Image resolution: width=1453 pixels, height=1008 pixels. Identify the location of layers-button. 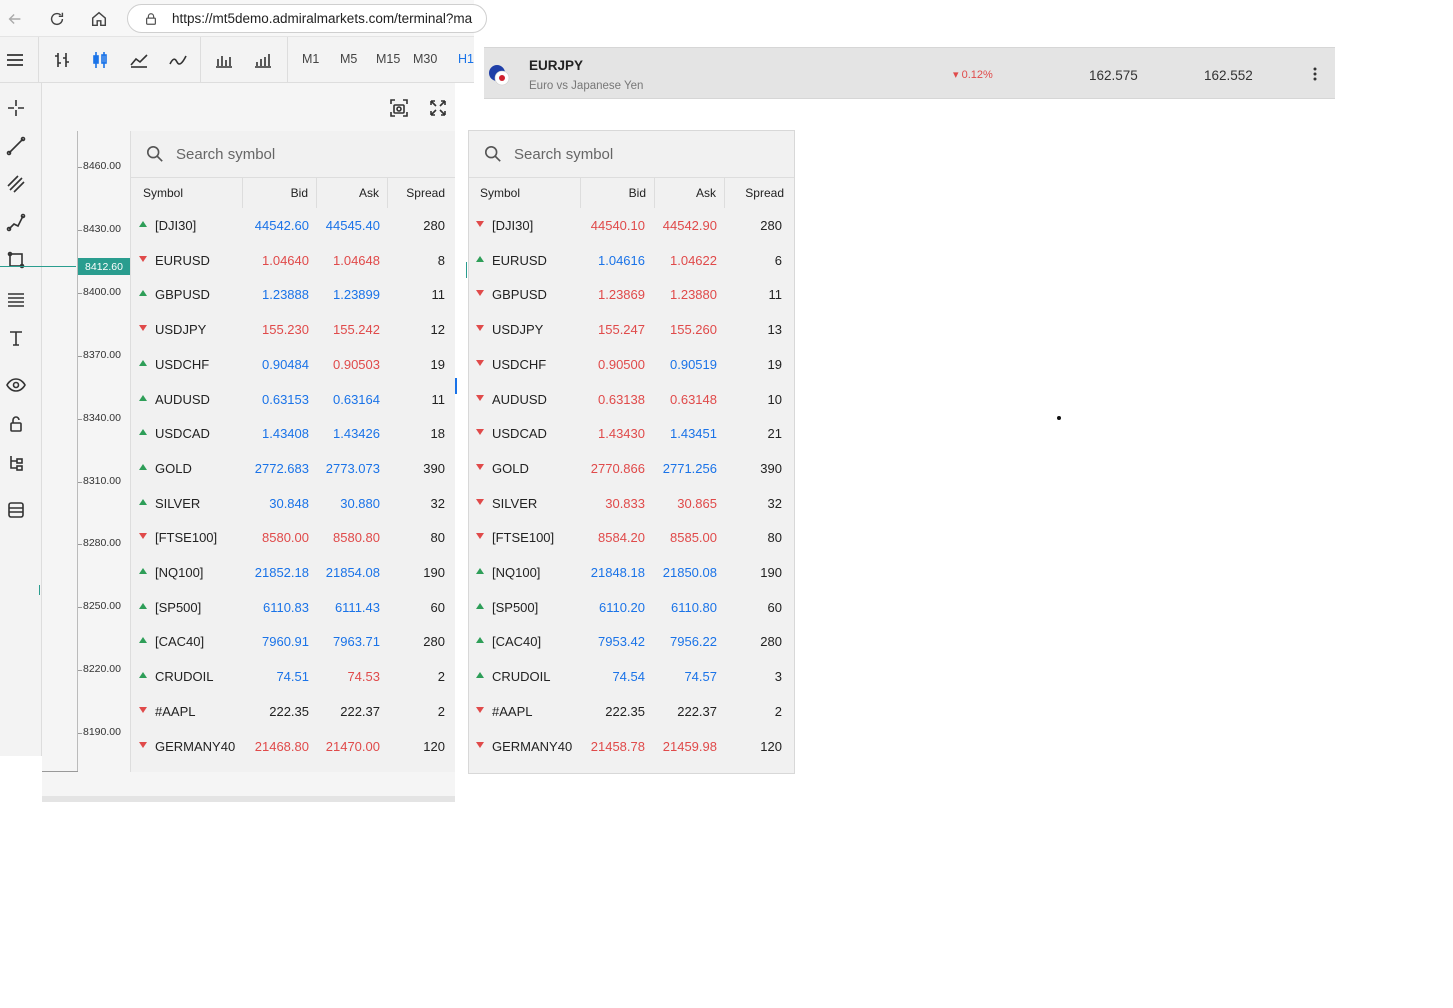
(16, 510).